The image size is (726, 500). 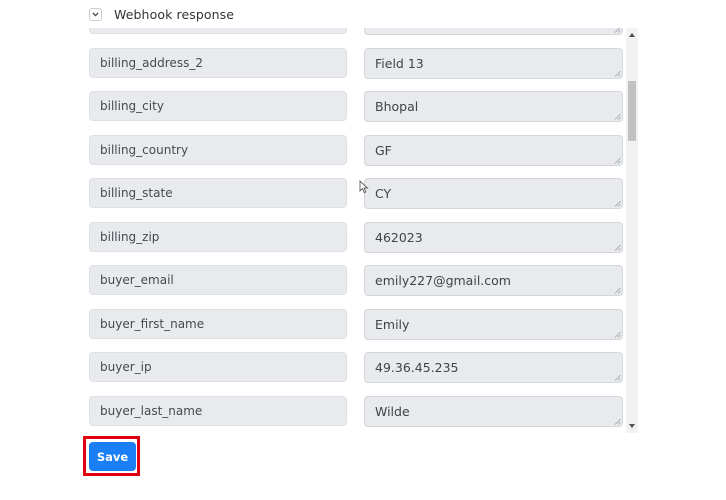 What do you see at coordinates (354, 156) in the screenshot?
I see `field-row: billing_country GF` at bounding box center [354, 156].